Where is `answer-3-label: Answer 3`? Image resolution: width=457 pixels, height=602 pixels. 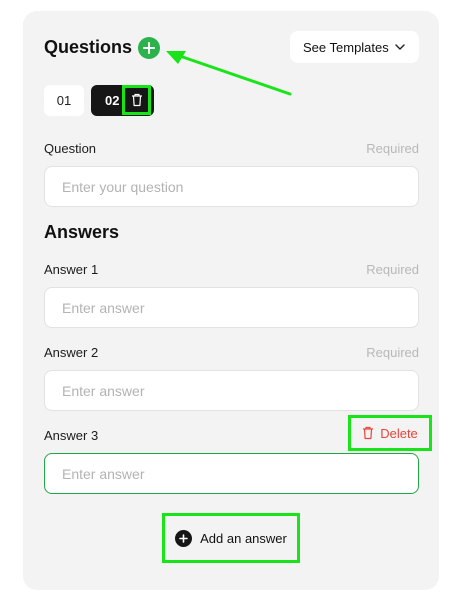
answer-3-label: Answer 3 is located at coordinates (71, 435).